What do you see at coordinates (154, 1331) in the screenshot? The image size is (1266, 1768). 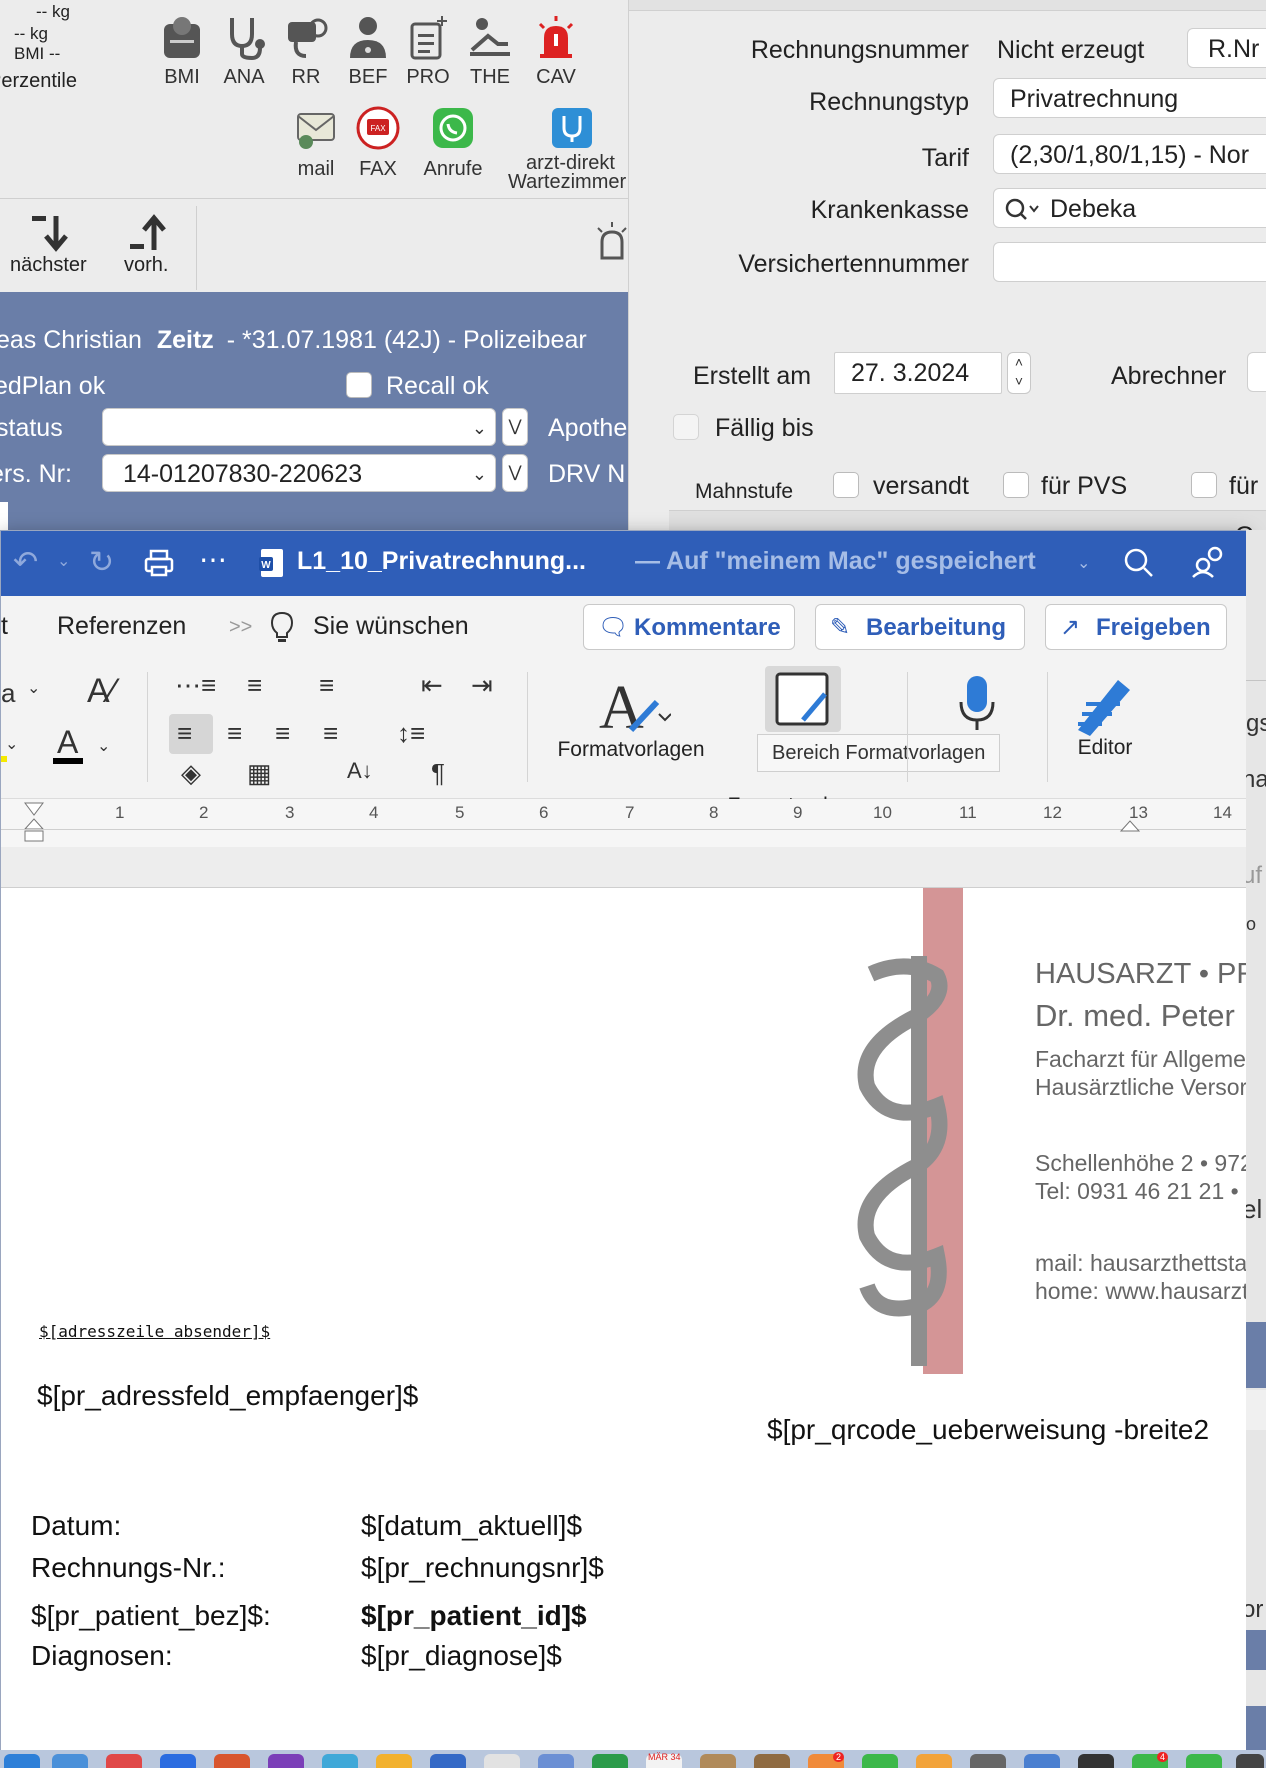 I see `absender-field: $[adresszeile absender]$` at bounding box center [154, 1331].